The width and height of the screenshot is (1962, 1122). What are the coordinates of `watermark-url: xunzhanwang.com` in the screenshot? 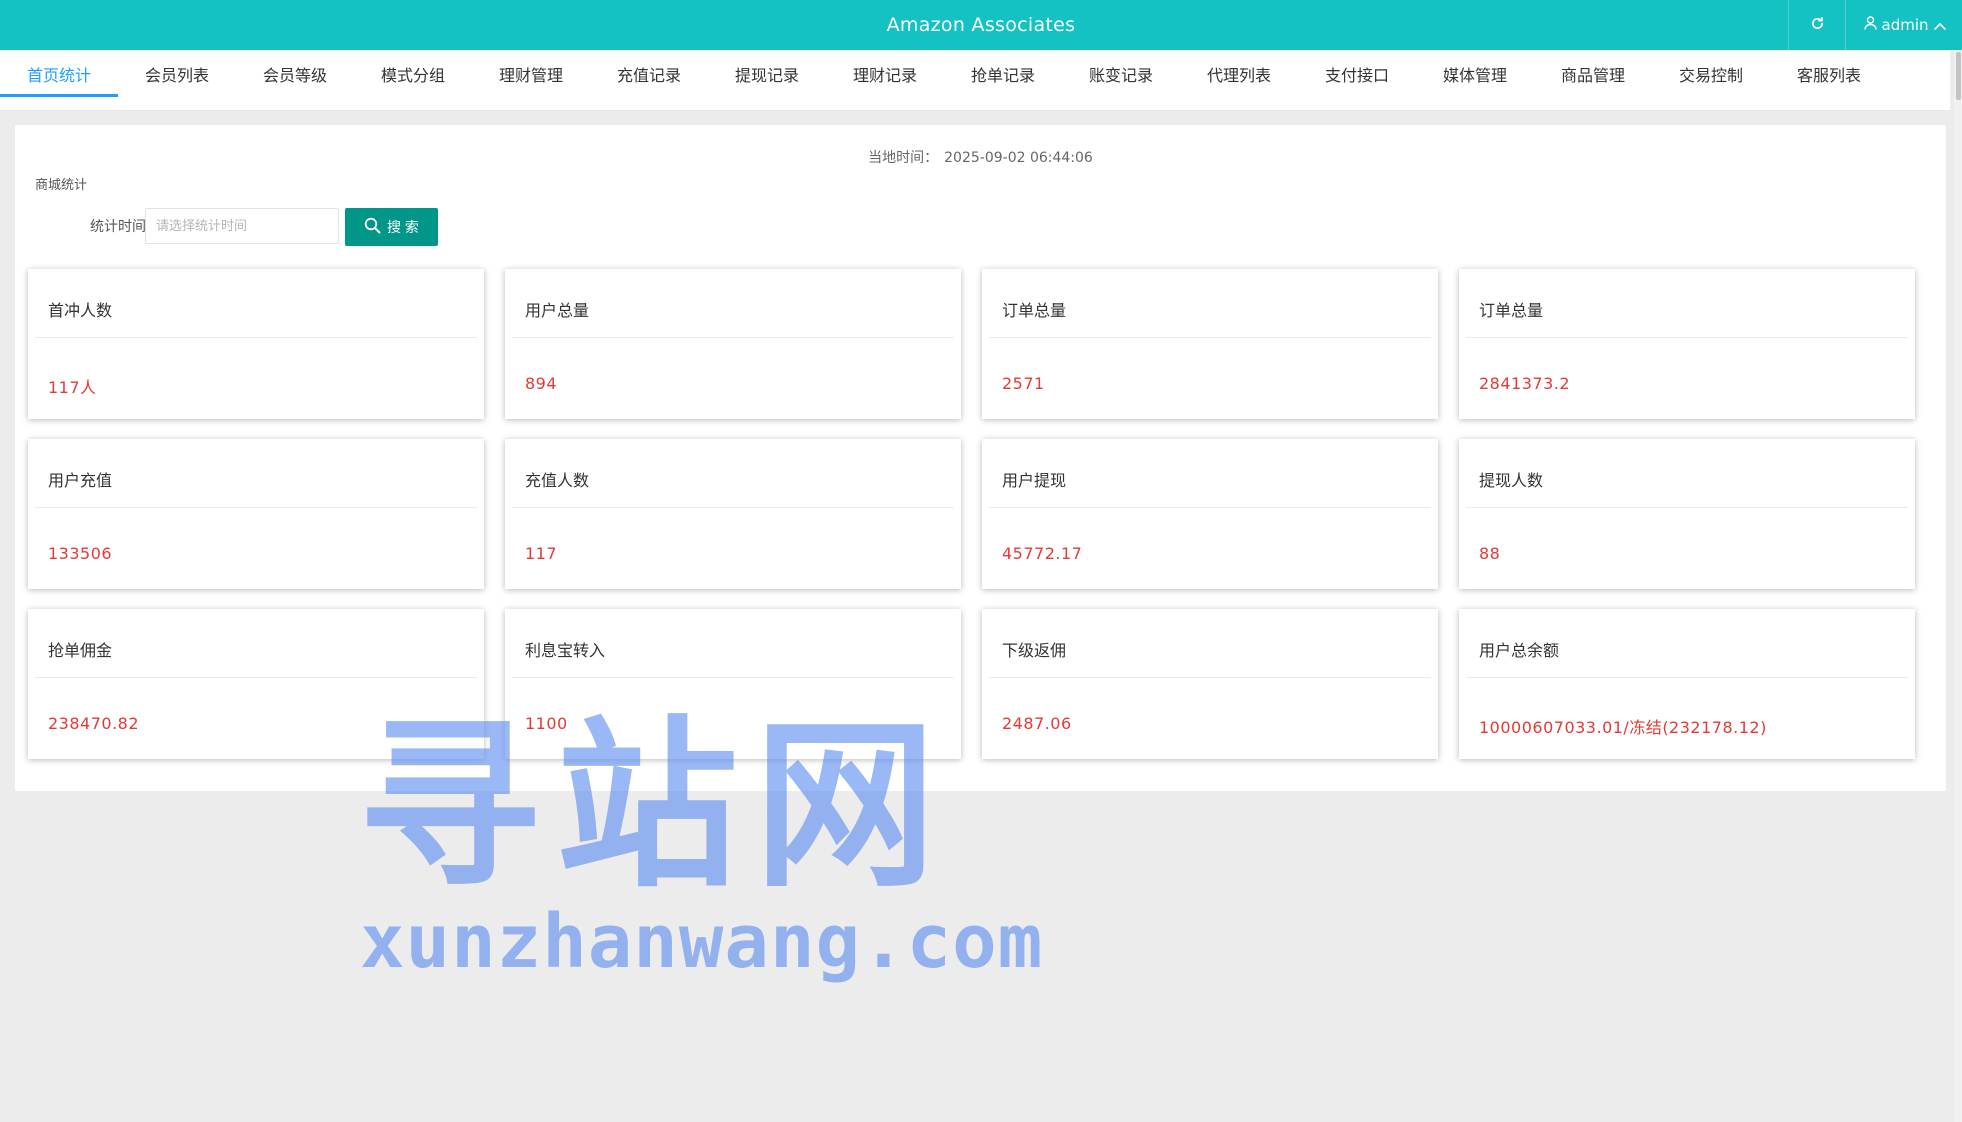 It's located at (702, 942).